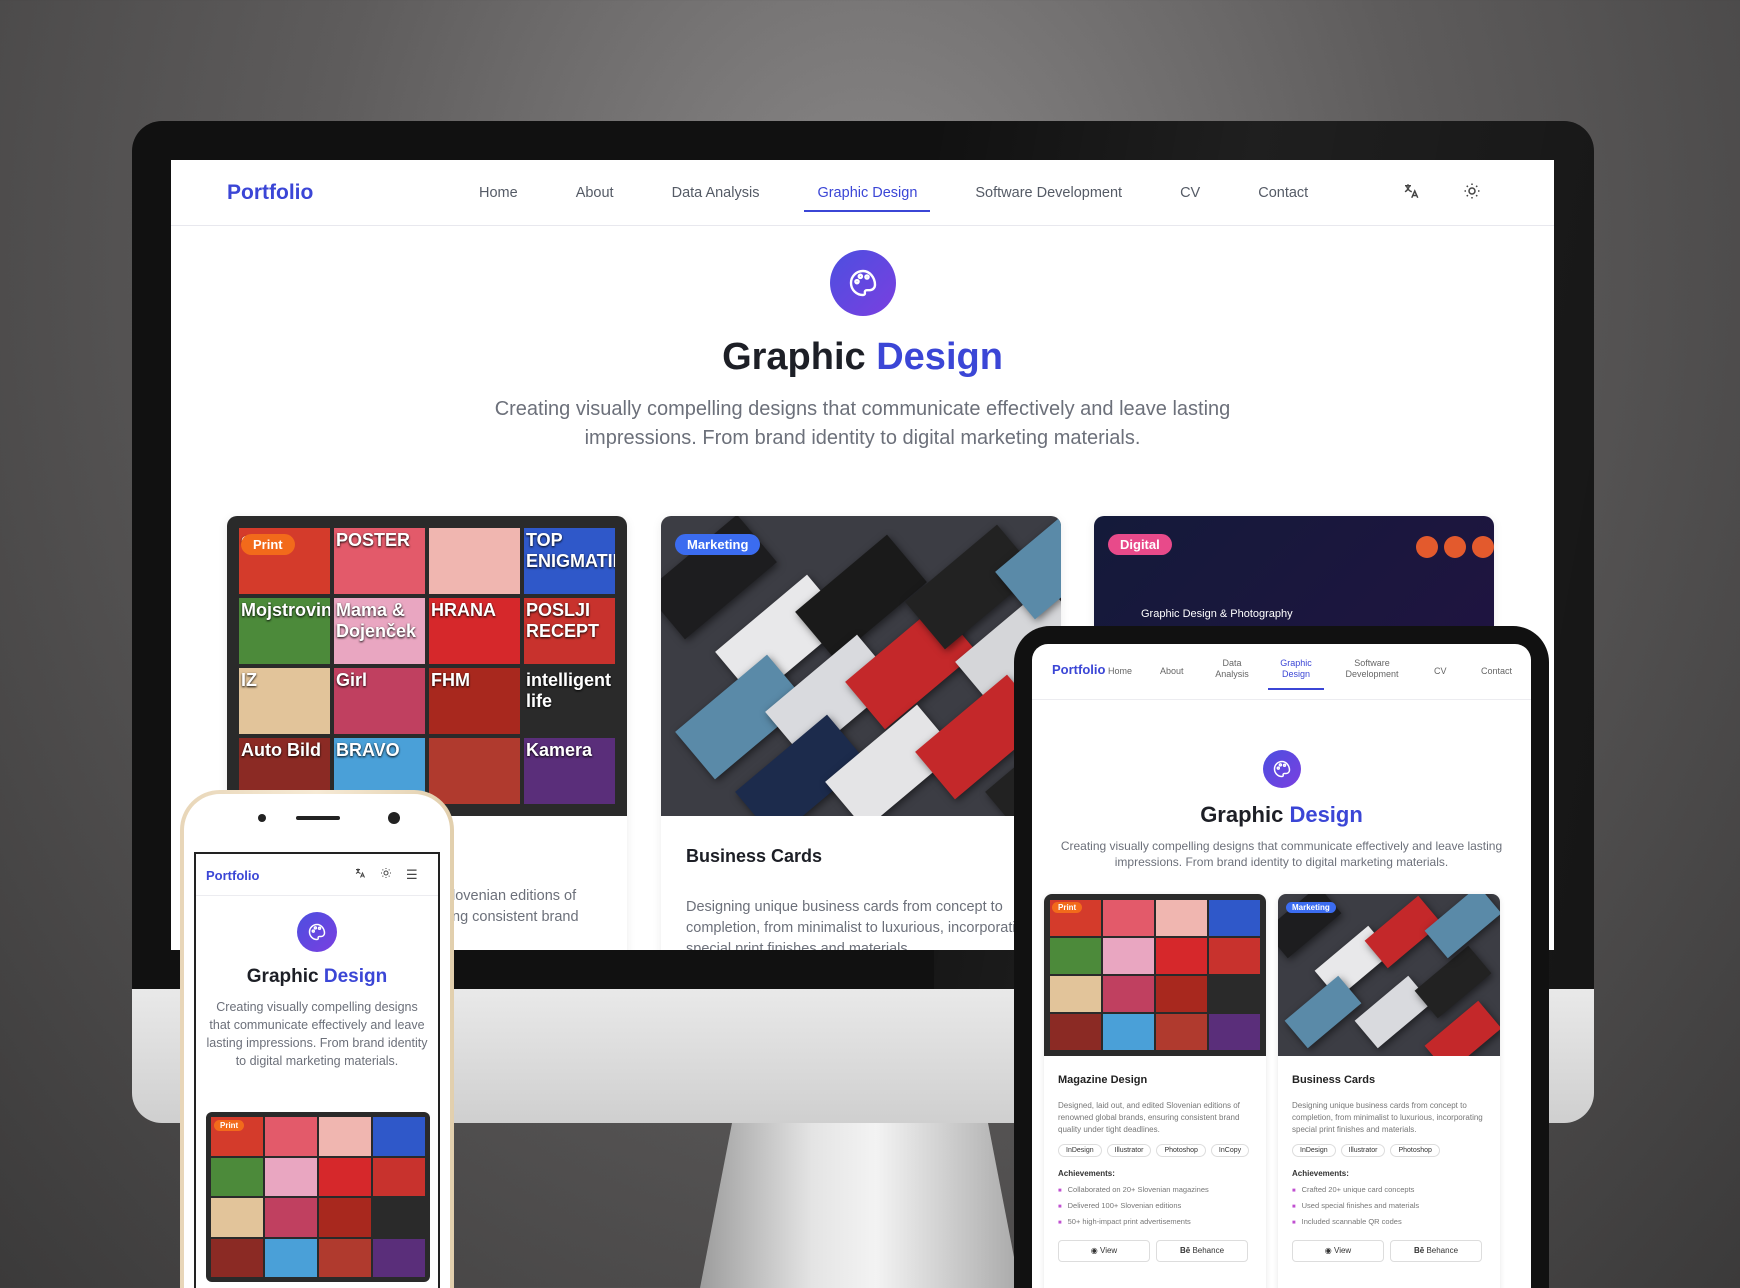  Describe the element at coordinates (1217, 614) in the screenshot. I see `digital-caption: Graphic Design & Photography` at that location.